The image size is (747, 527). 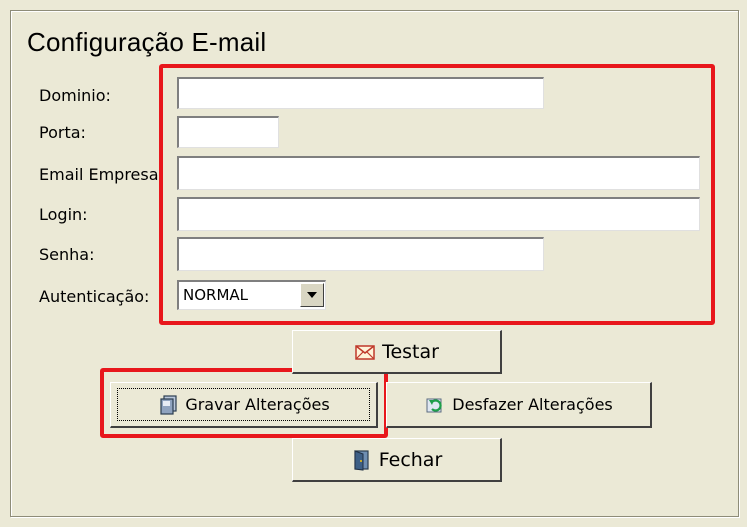 I want to click on dominio-label: Dominio:, so click(x=75, y=95).